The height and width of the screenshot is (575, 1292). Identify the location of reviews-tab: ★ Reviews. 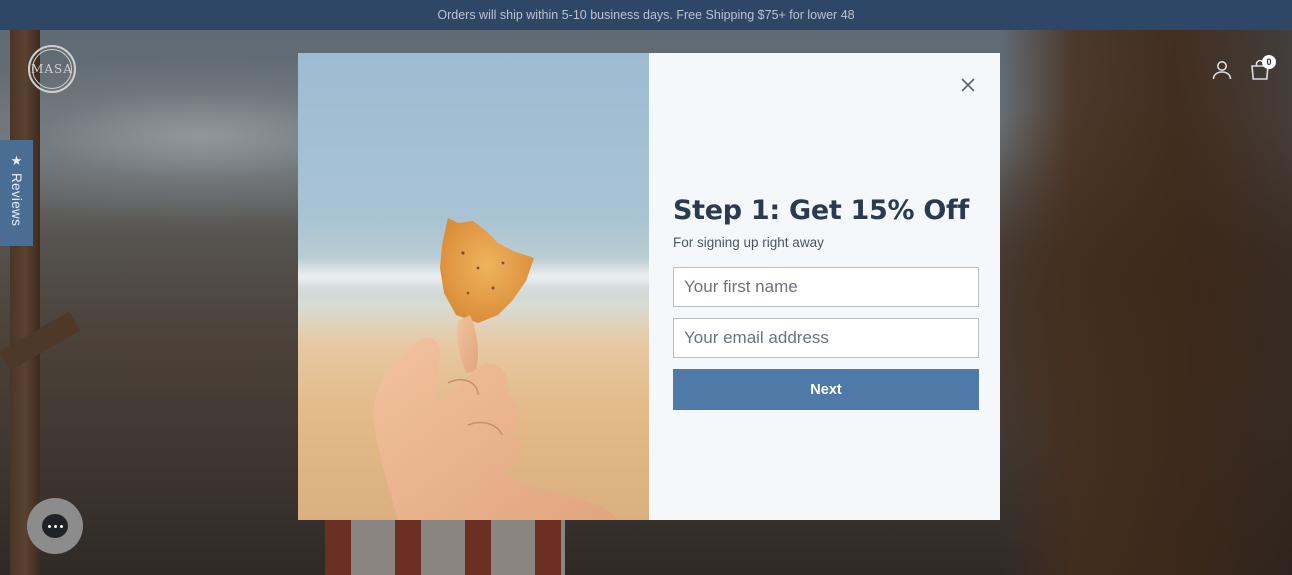
(16, 193).